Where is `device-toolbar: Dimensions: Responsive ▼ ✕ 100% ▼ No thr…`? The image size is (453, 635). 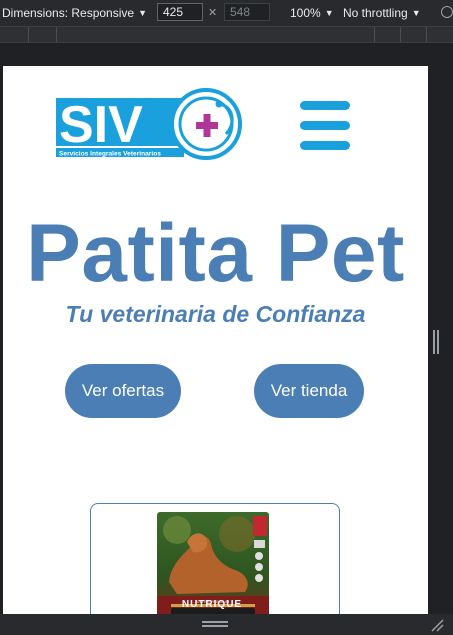 device-toolbar: Dimensions: Responsive ▼ ✕ 100% ▼ No thr… is located at coordinates (226, 13).